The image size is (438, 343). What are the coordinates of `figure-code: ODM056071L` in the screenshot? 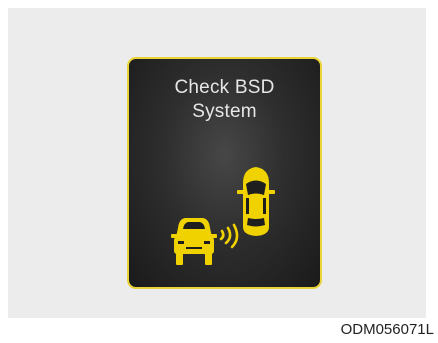 It's located at (387, 329).